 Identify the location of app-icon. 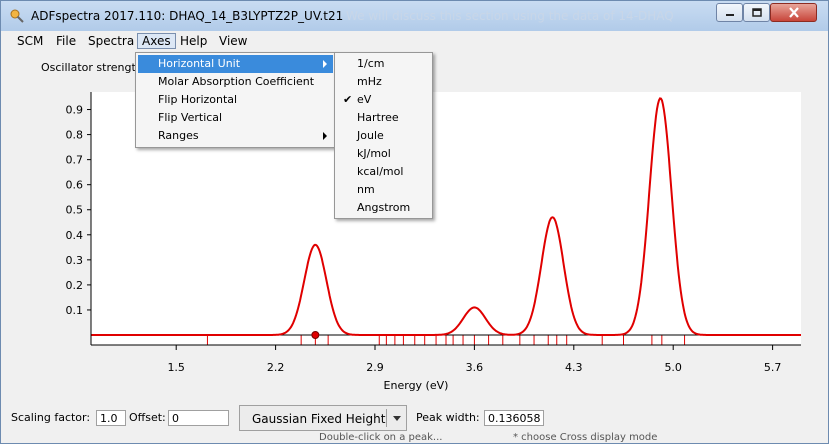
(17, 16).